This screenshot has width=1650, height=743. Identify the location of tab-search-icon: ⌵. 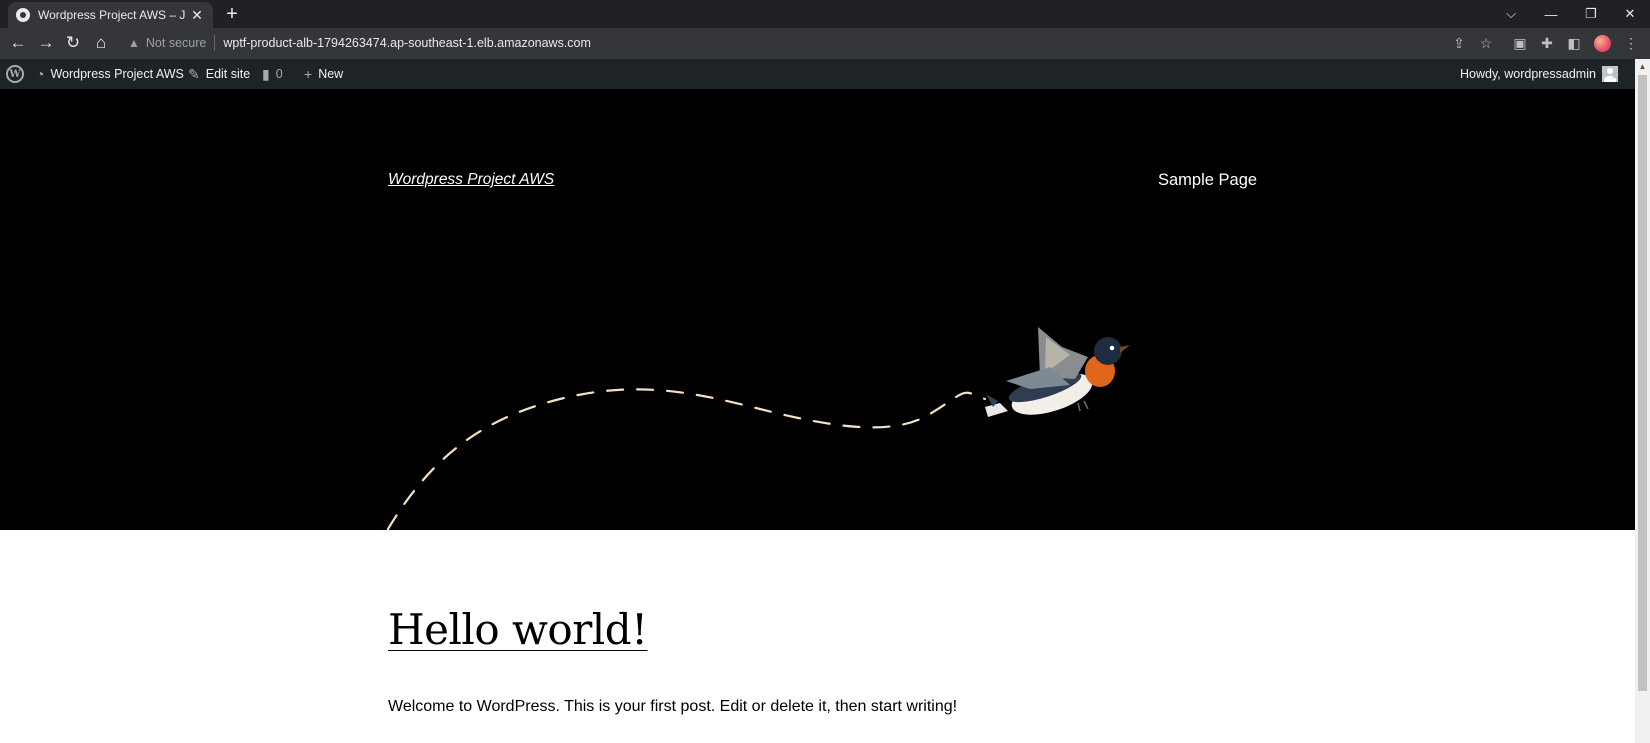
(1511, 14).